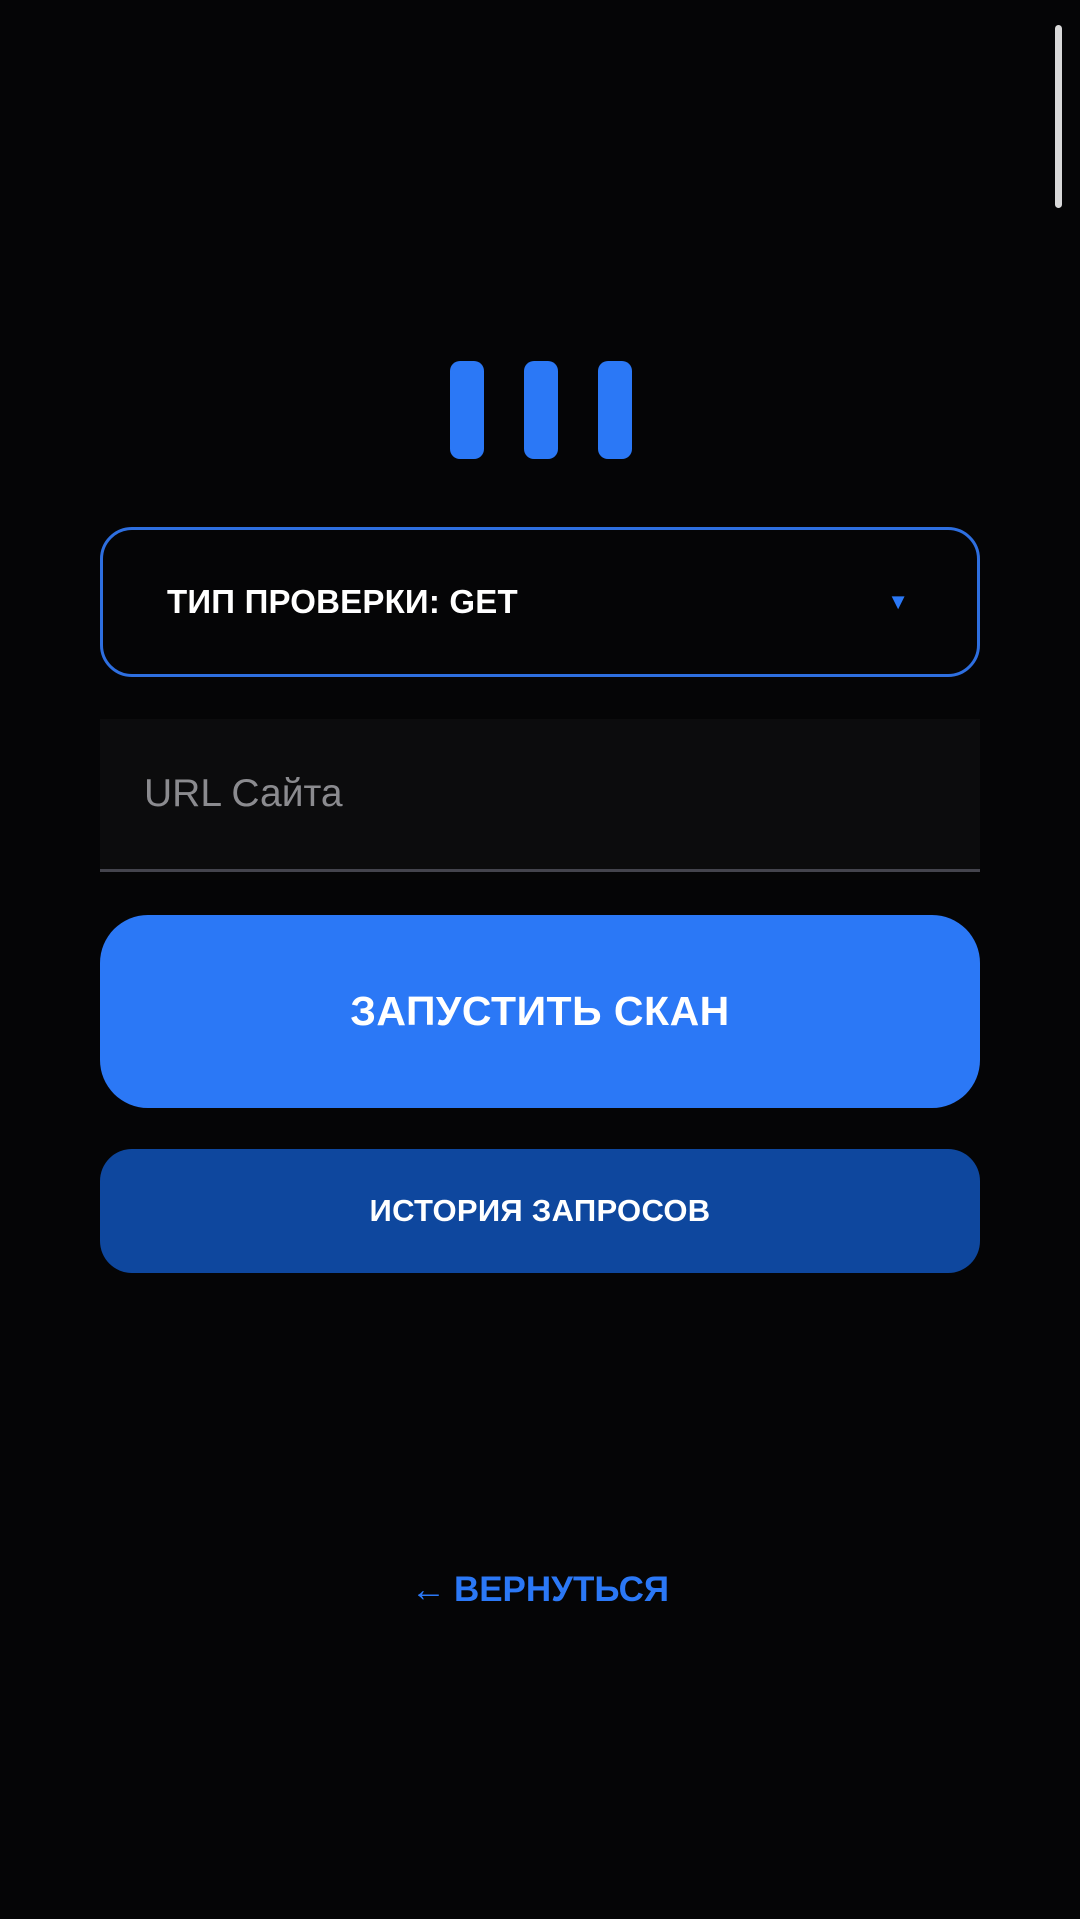  I want to click on check-type-label: ТИП ПРОВЕРКИ: GET, so click(342, 601).